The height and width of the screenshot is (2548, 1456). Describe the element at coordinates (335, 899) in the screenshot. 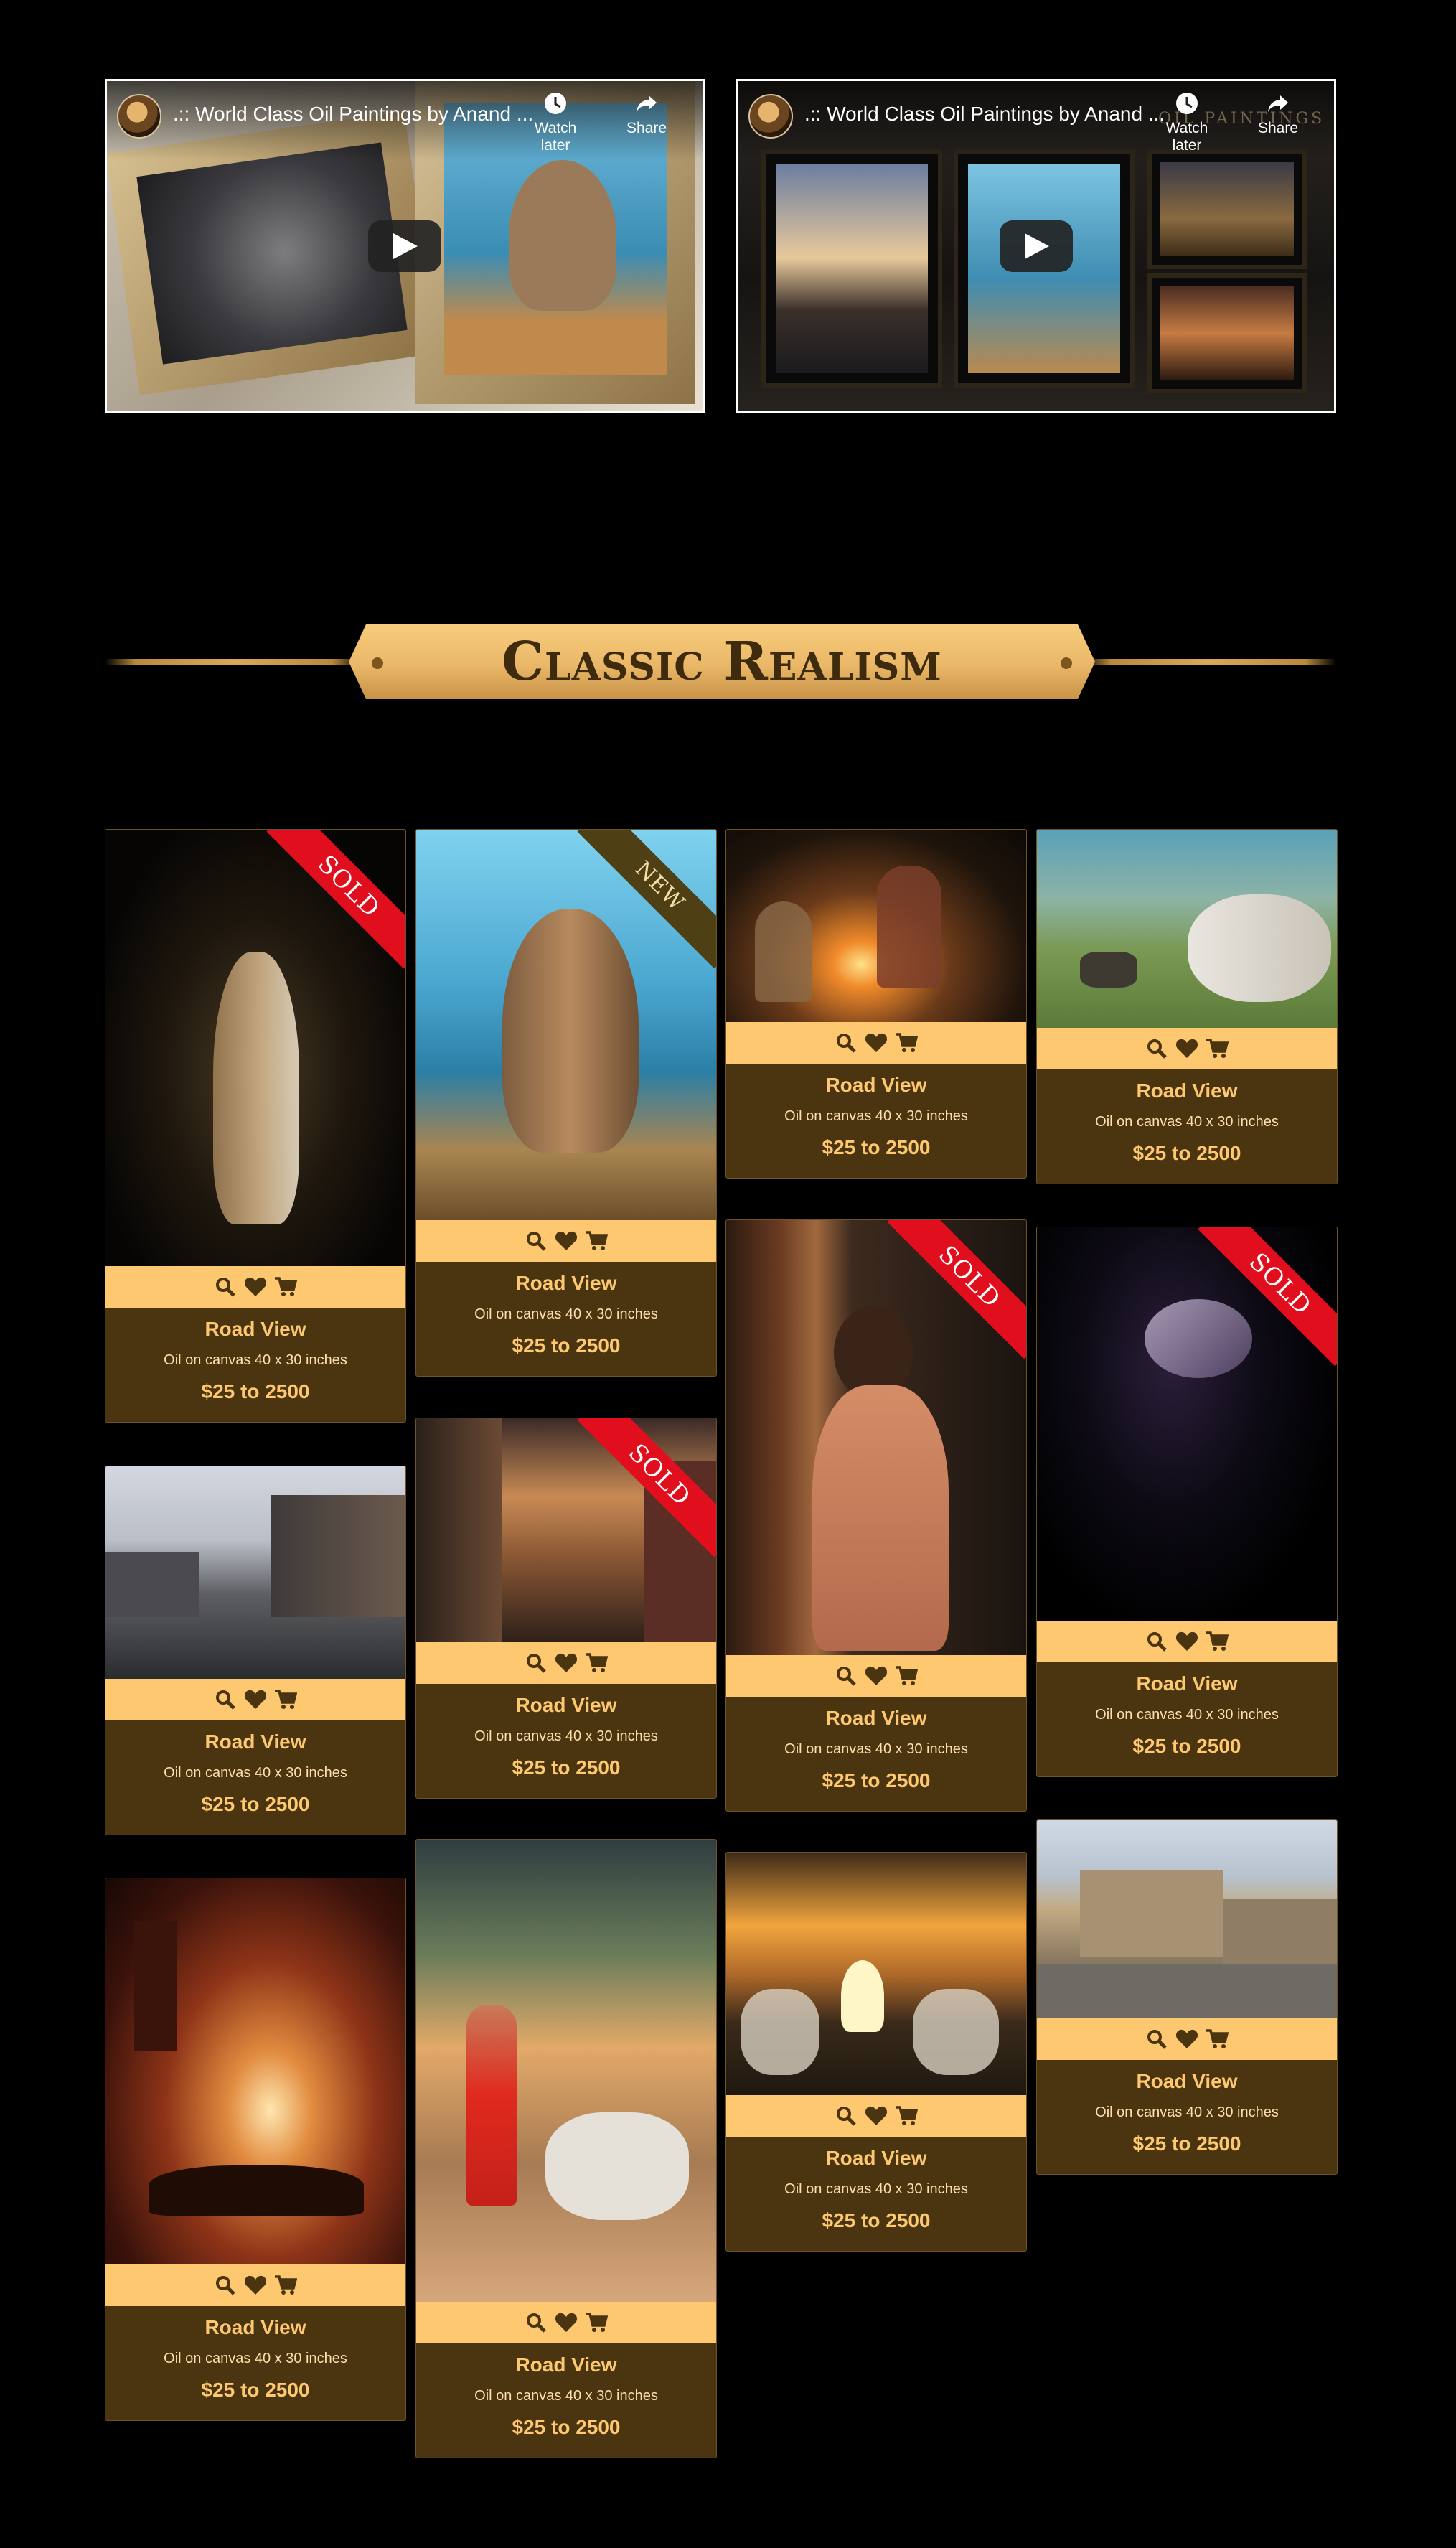

I see `sold-ribbon: SOLD` at that location.